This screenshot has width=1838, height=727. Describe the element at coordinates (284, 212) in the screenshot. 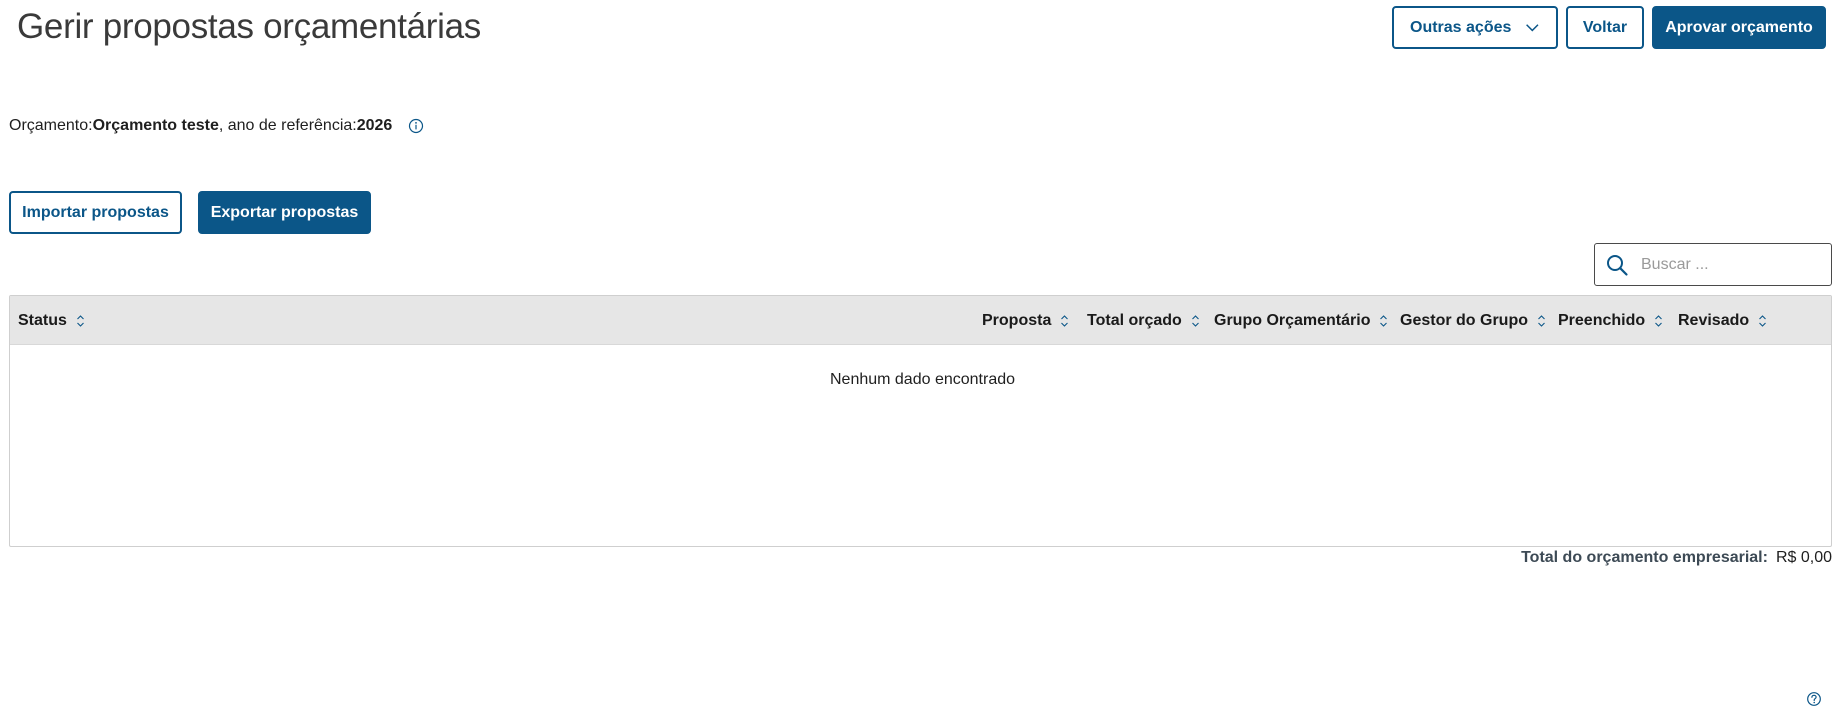

I see `export-proposals-button: Exportar propostas` at that location.